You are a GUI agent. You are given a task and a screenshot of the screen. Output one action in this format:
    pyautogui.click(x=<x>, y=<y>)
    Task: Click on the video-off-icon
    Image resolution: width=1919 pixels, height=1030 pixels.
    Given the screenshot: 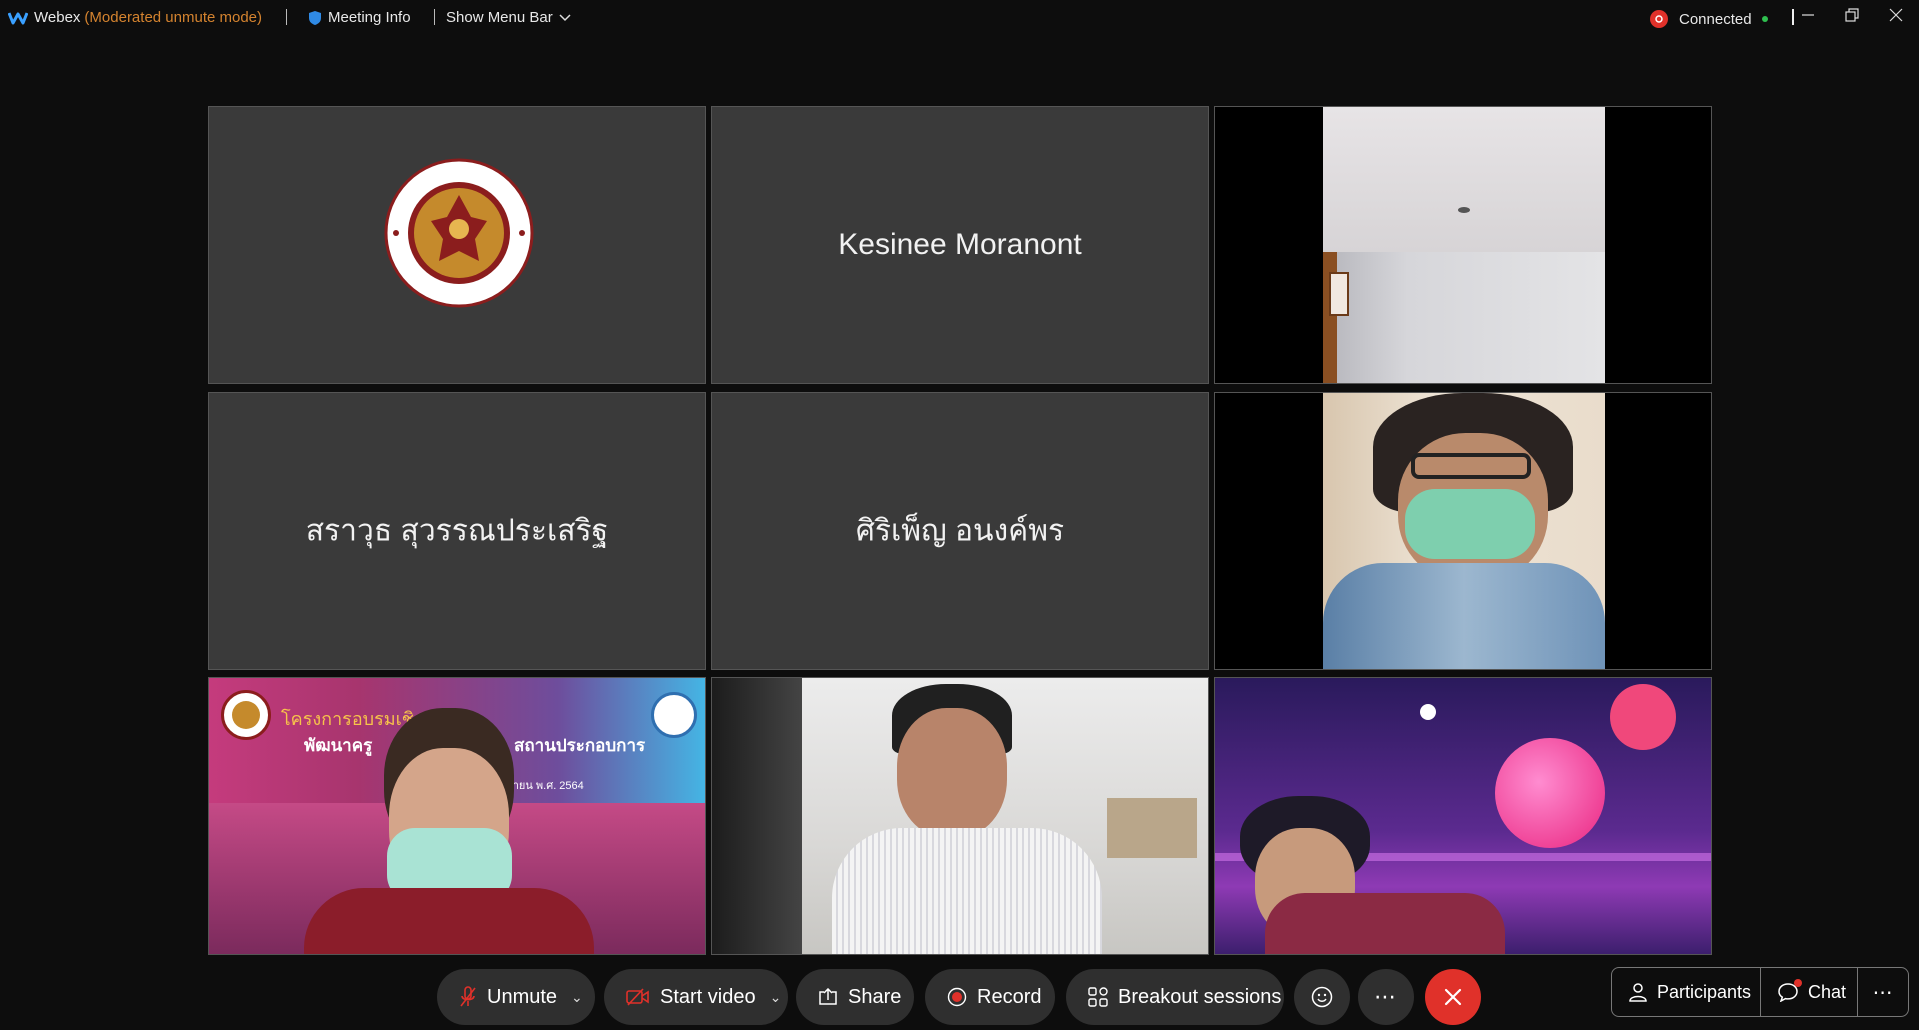 What is the action you would take?
    pyautogui.click(x=638, y=997)
    